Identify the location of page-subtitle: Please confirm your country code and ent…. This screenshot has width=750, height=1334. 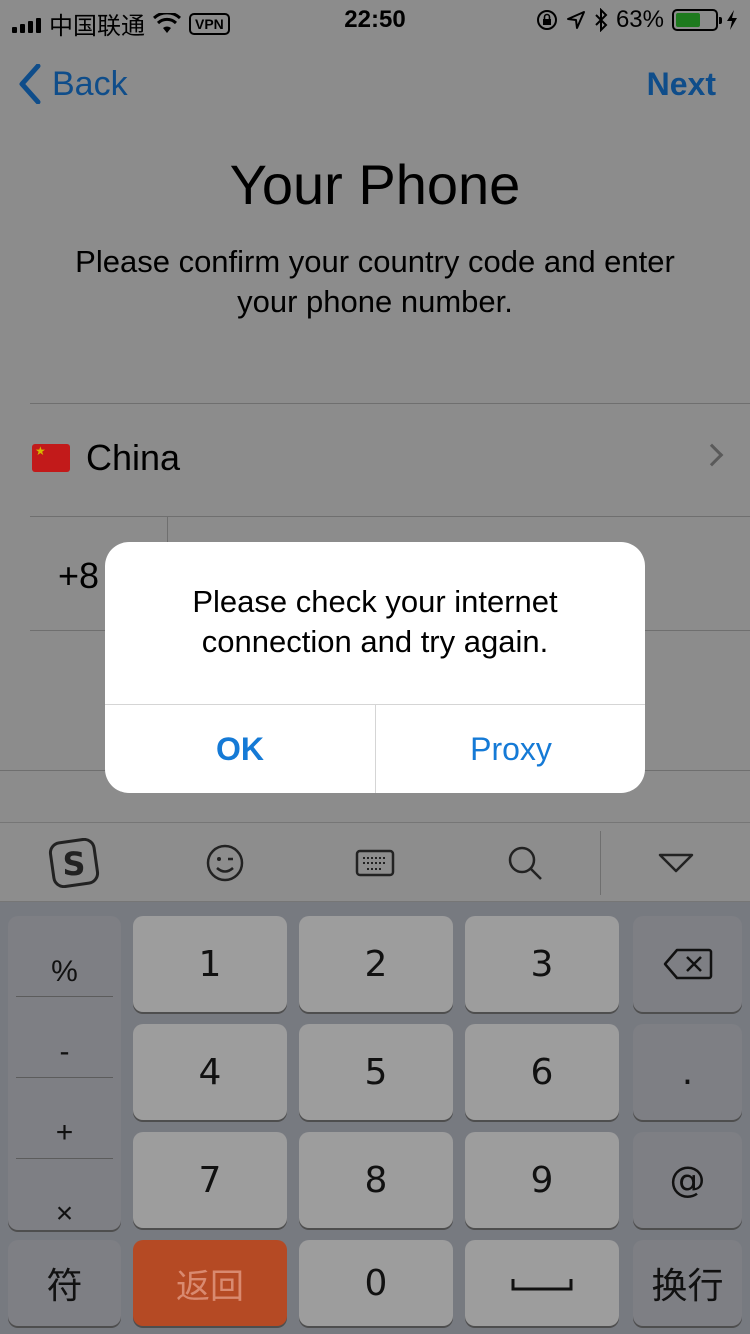
(375, 281).